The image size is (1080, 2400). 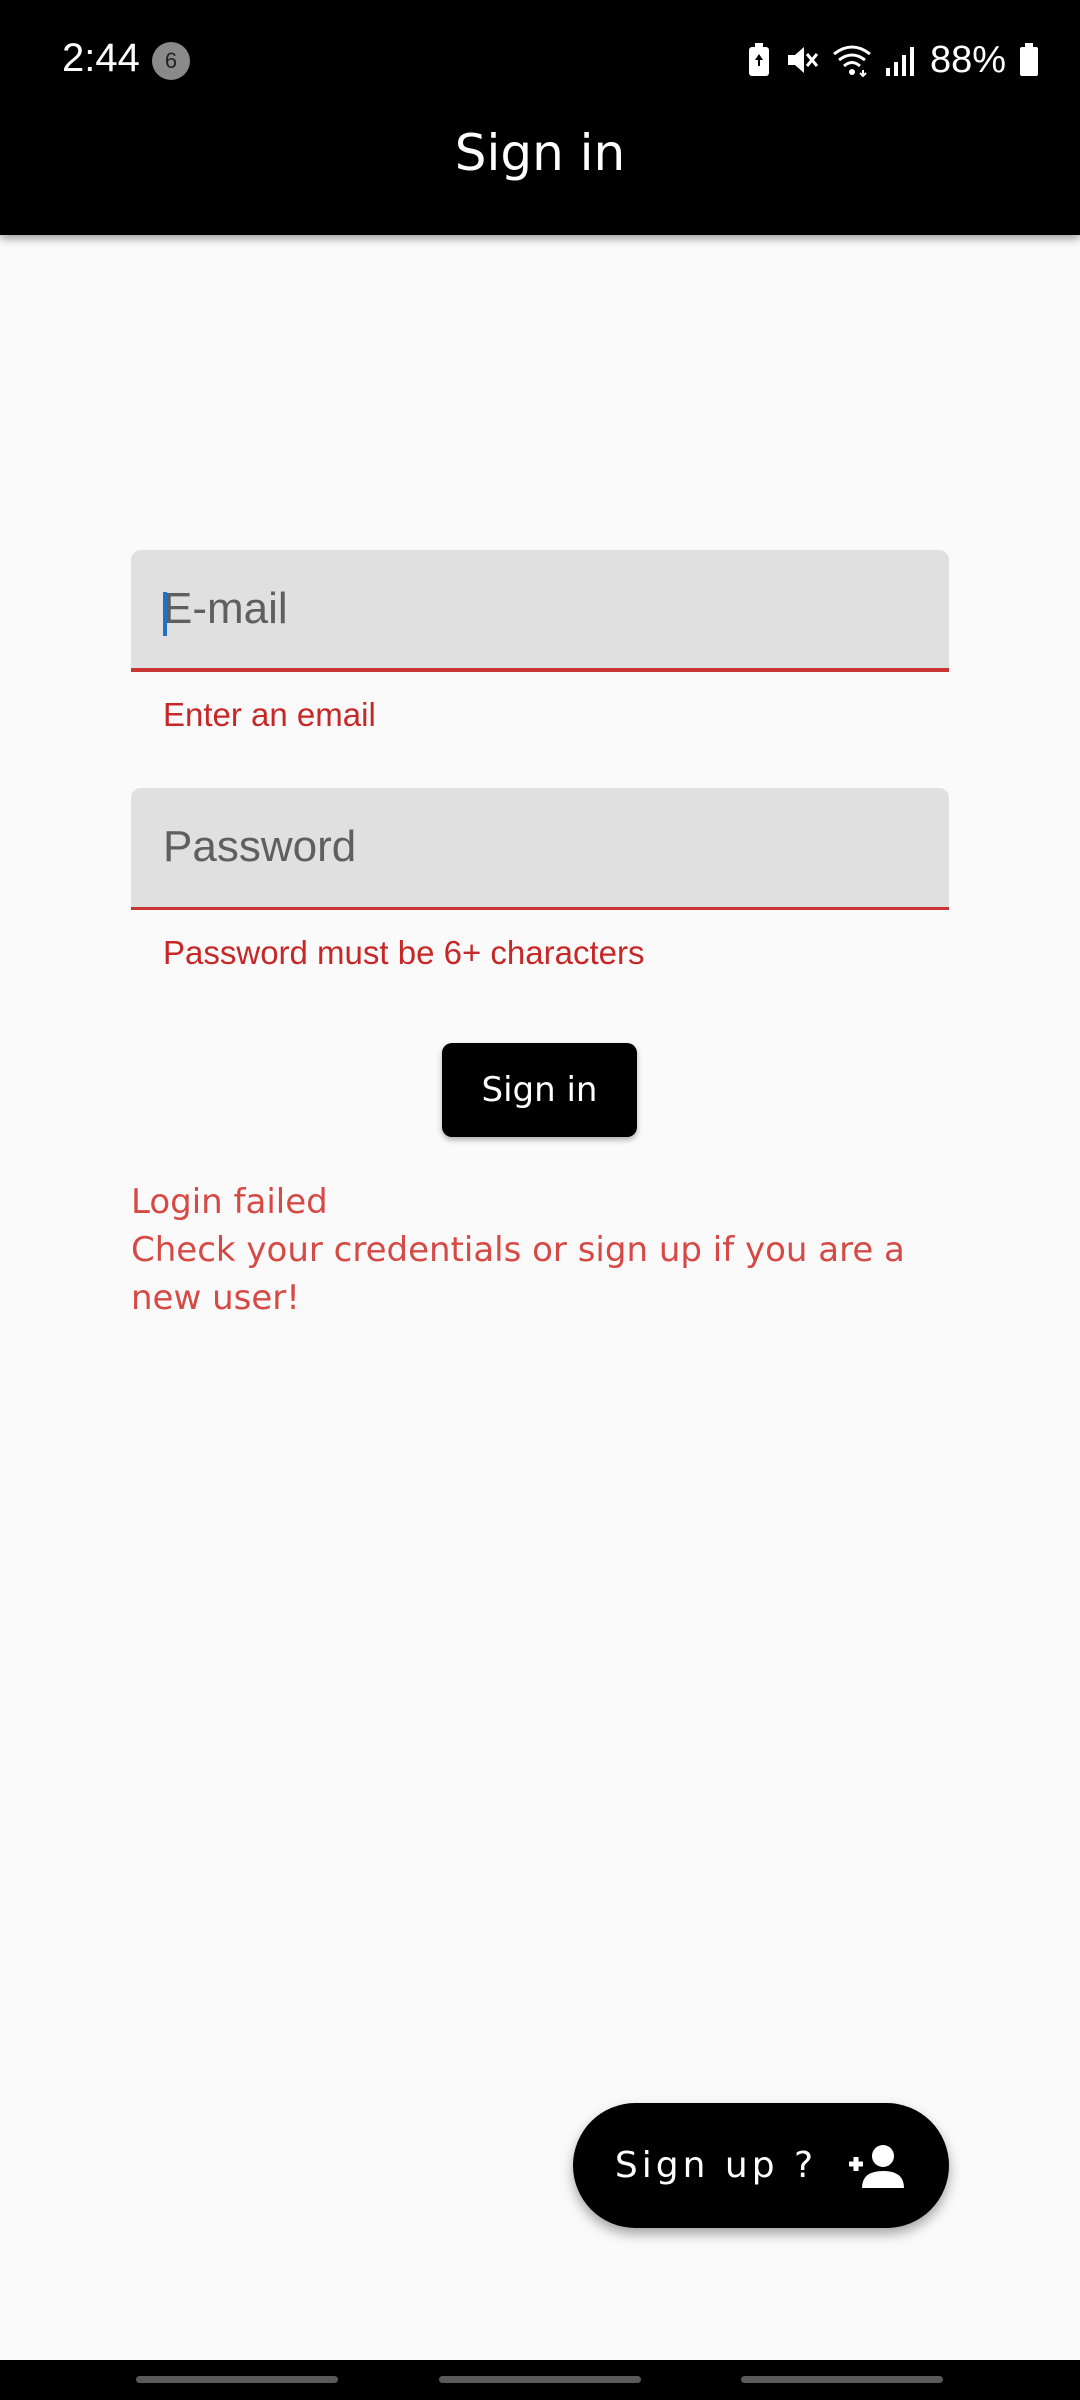 What do you see at coordinates (803, 60) in the screenshot?
I see `mute-icon` at bounding box center [803, 60].